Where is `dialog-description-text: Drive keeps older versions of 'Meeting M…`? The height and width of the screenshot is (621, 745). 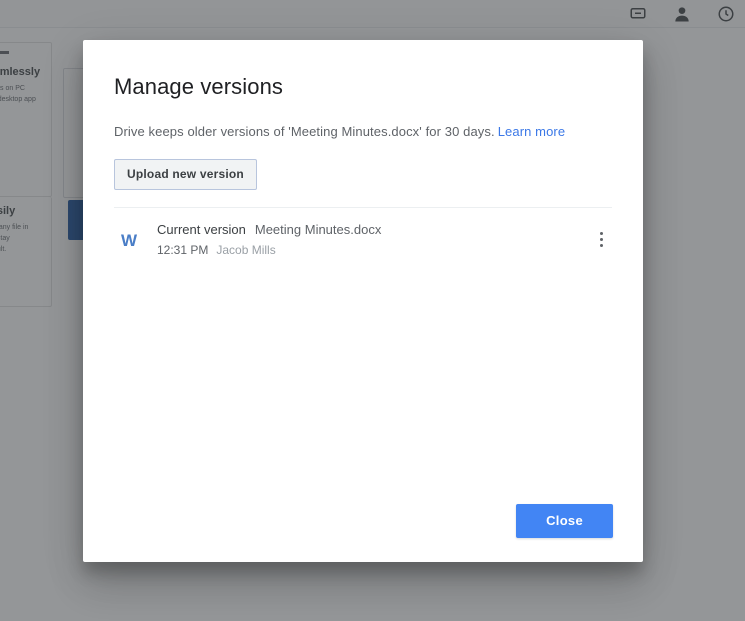
dialog-description-text: Drive keeps older versions of 'Meeting M… is located at coordinates (304, 131).